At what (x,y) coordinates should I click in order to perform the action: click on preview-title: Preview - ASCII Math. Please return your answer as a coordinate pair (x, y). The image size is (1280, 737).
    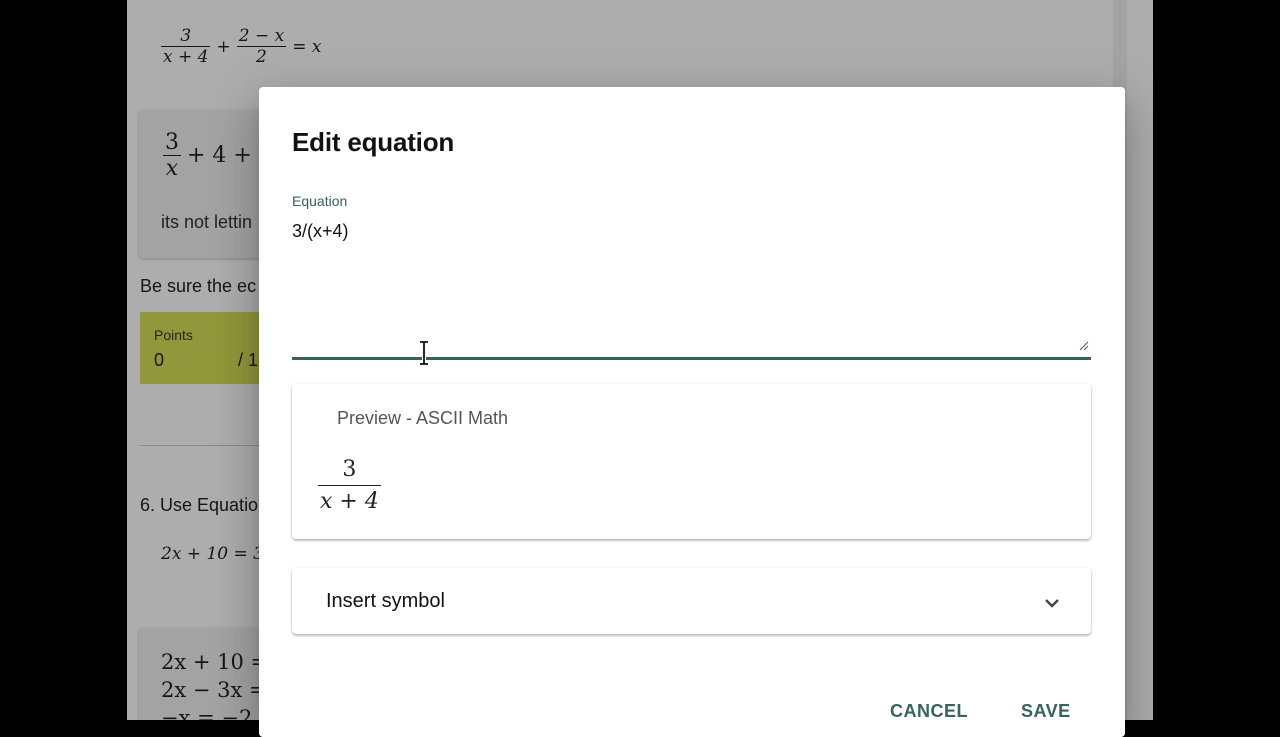
    Looking at the image, I should click on (423, 418).